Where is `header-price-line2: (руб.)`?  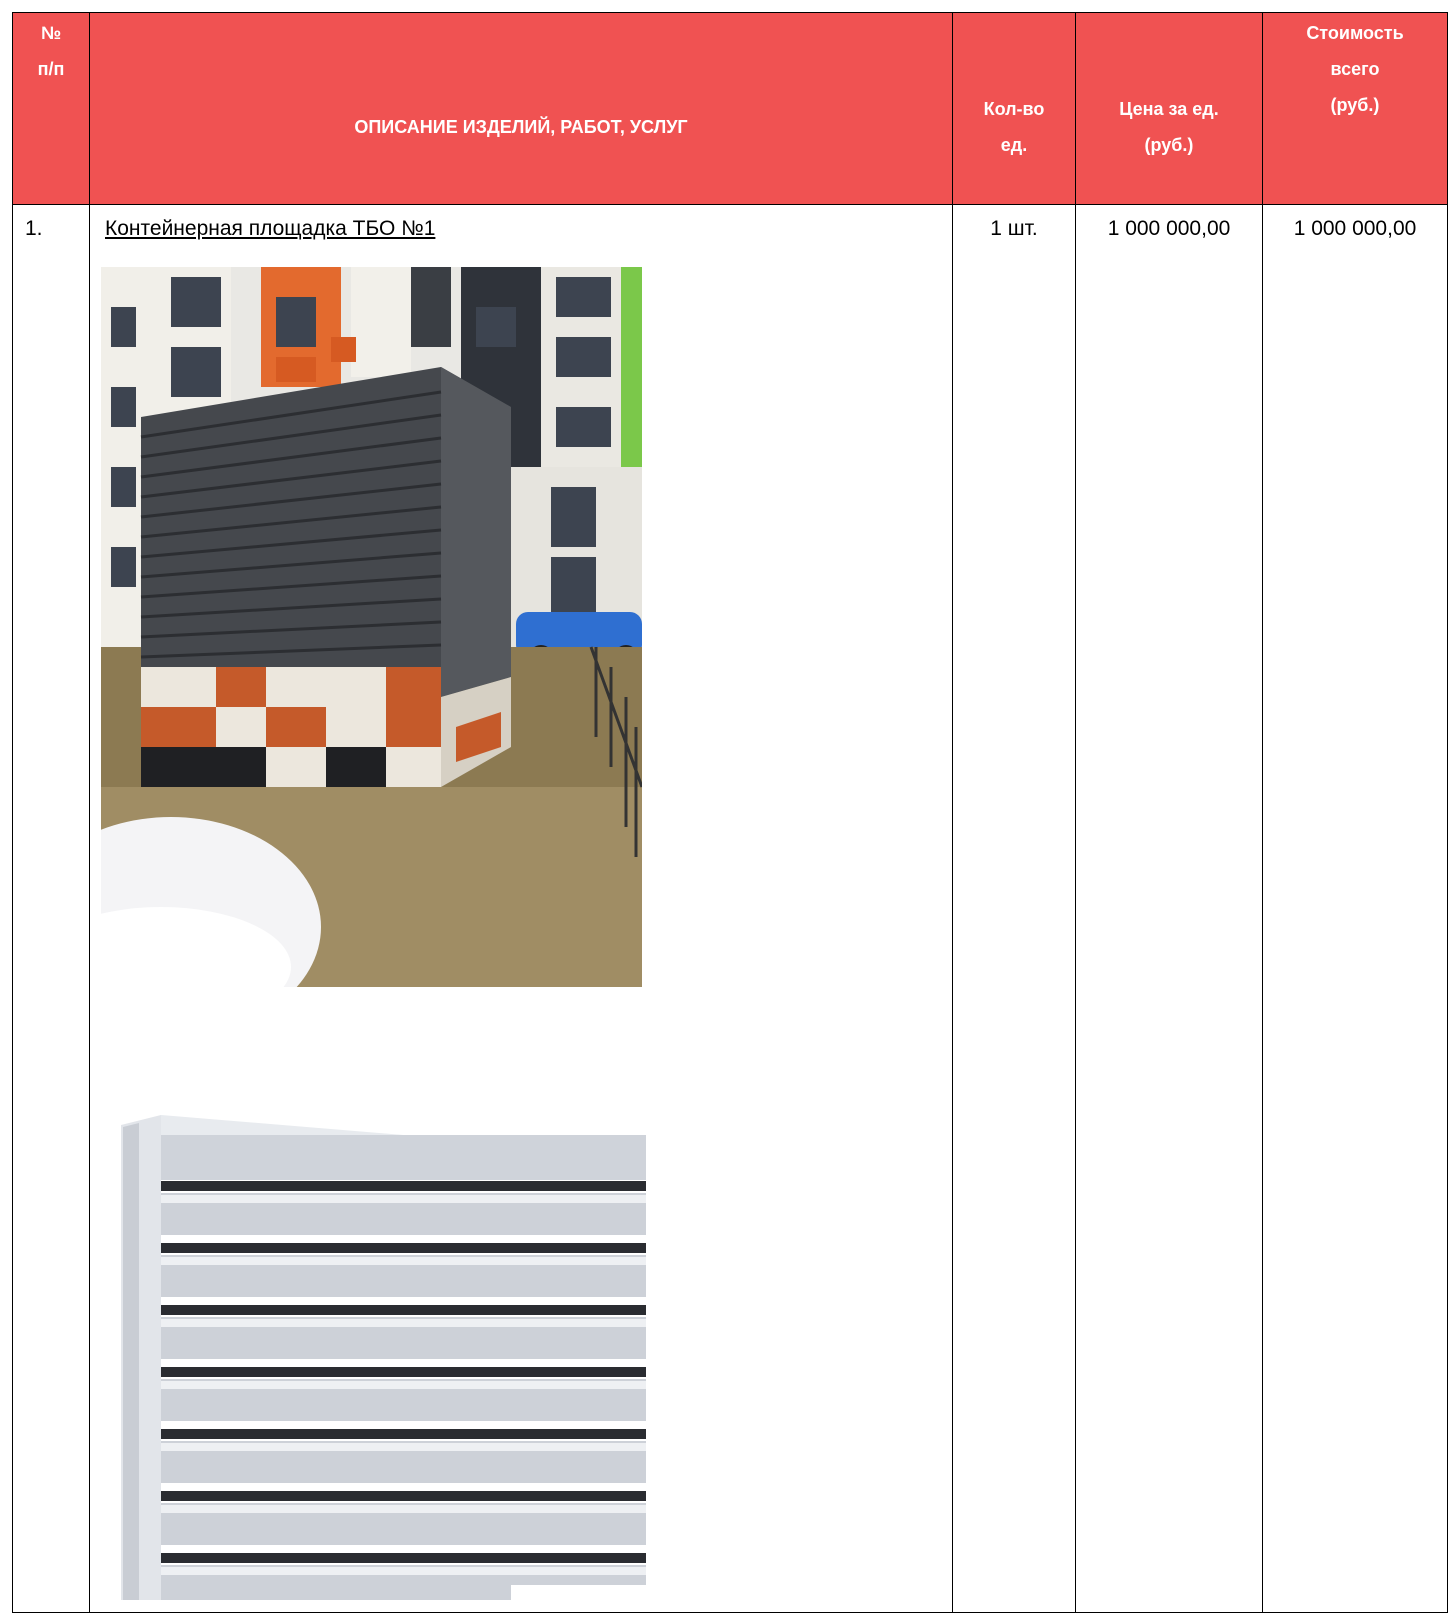
header-price-line2: (руб.) is located at coordinates (1169, 144).